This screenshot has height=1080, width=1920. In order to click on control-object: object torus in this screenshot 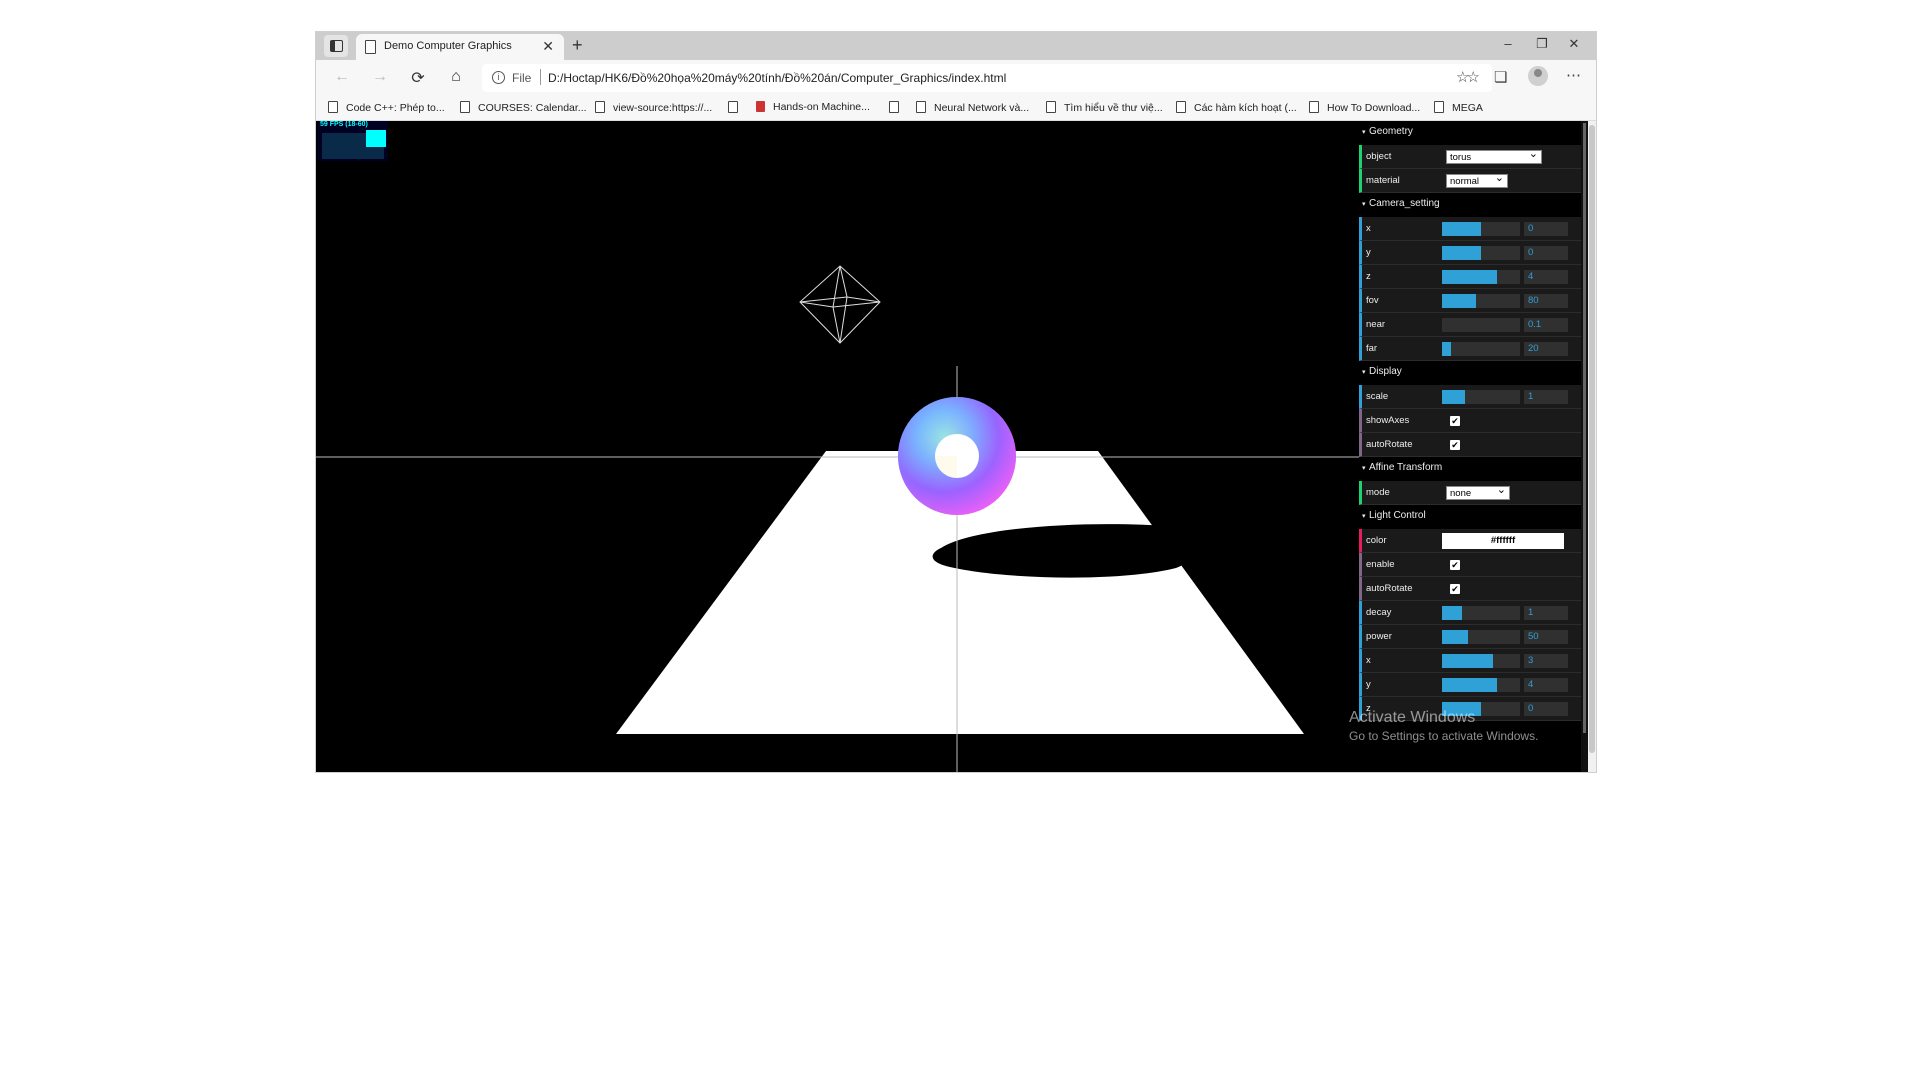, I will do `click(1470, 157)`.